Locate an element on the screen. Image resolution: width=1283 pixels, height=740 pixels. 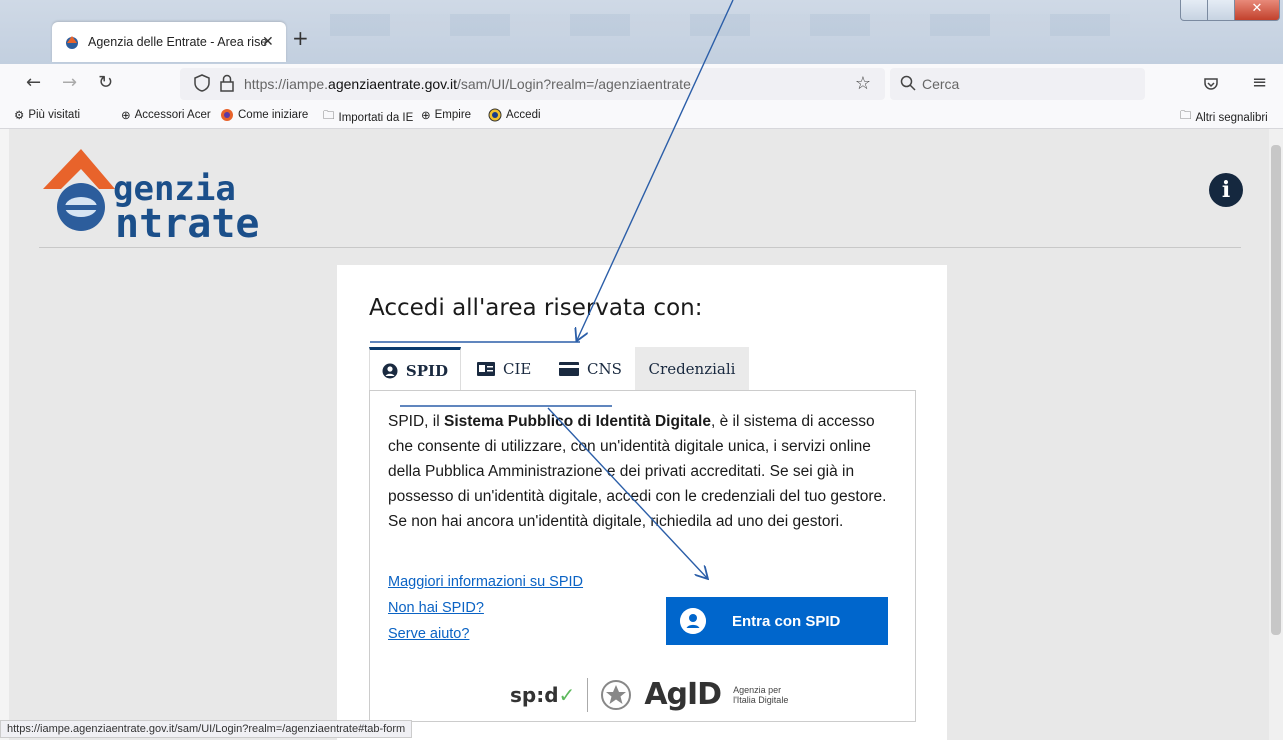
info-icon: i is located at coordinates (1226, 190).